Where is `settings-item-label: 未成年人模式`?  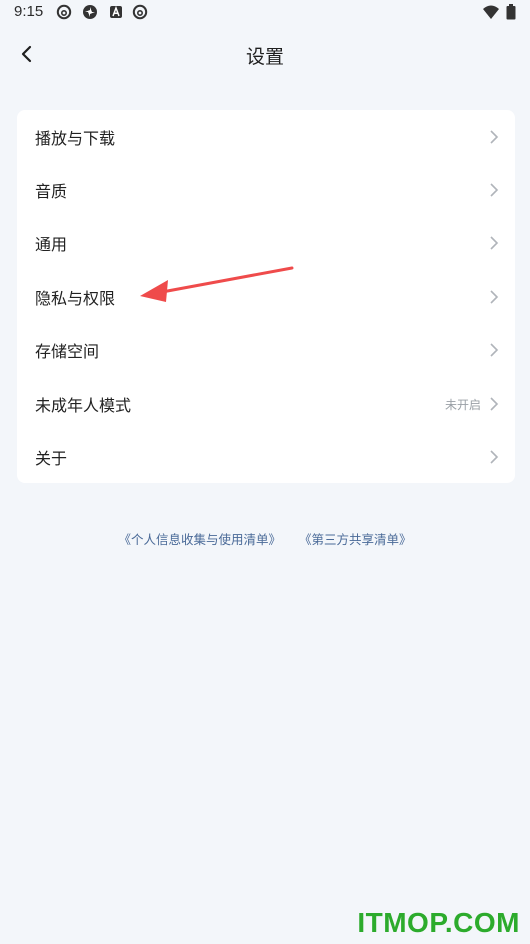 settings-item-label: 未成年人模式 is located at coordinates (83, 405).